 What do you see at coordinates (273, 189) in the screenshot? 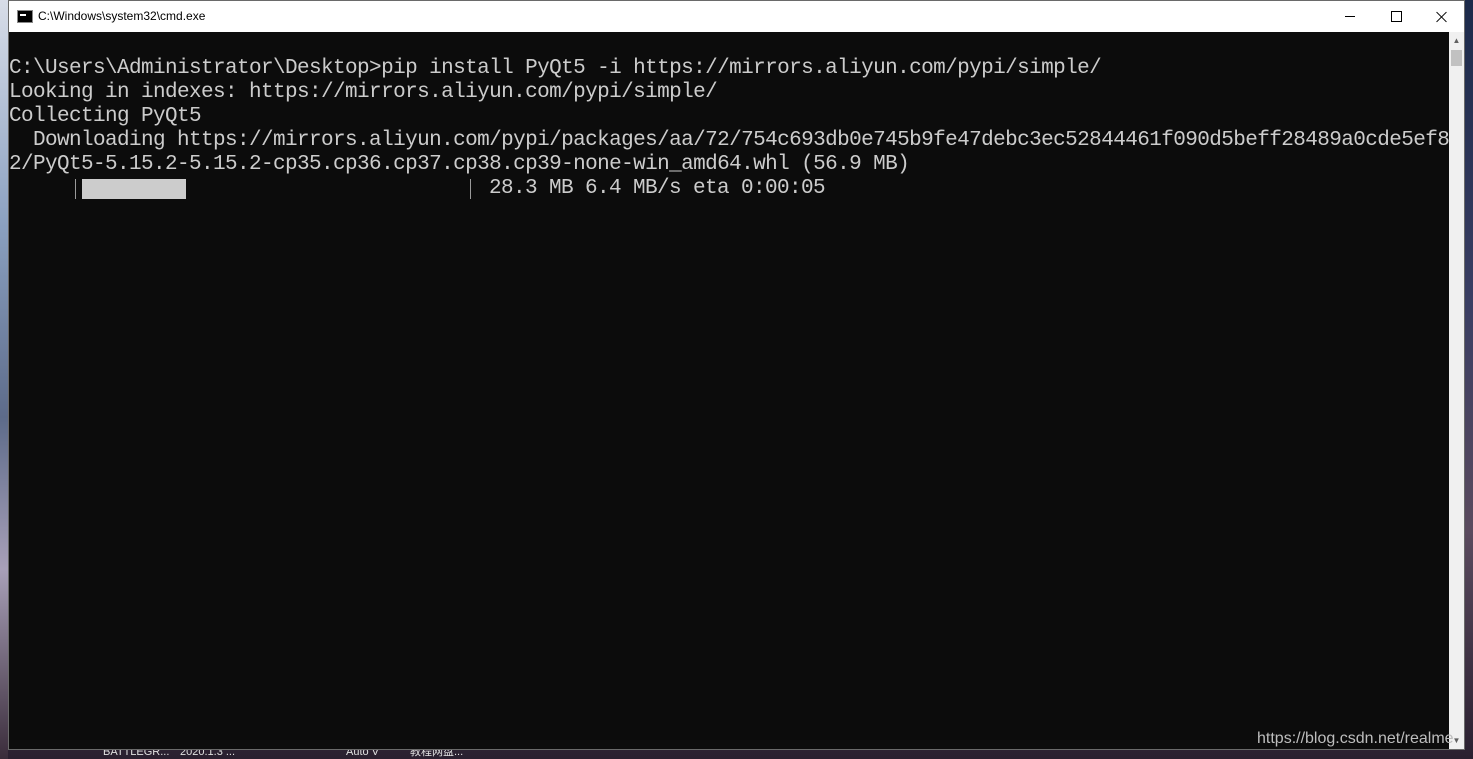
I see `progress-bar` at bounding box center [273, 189].